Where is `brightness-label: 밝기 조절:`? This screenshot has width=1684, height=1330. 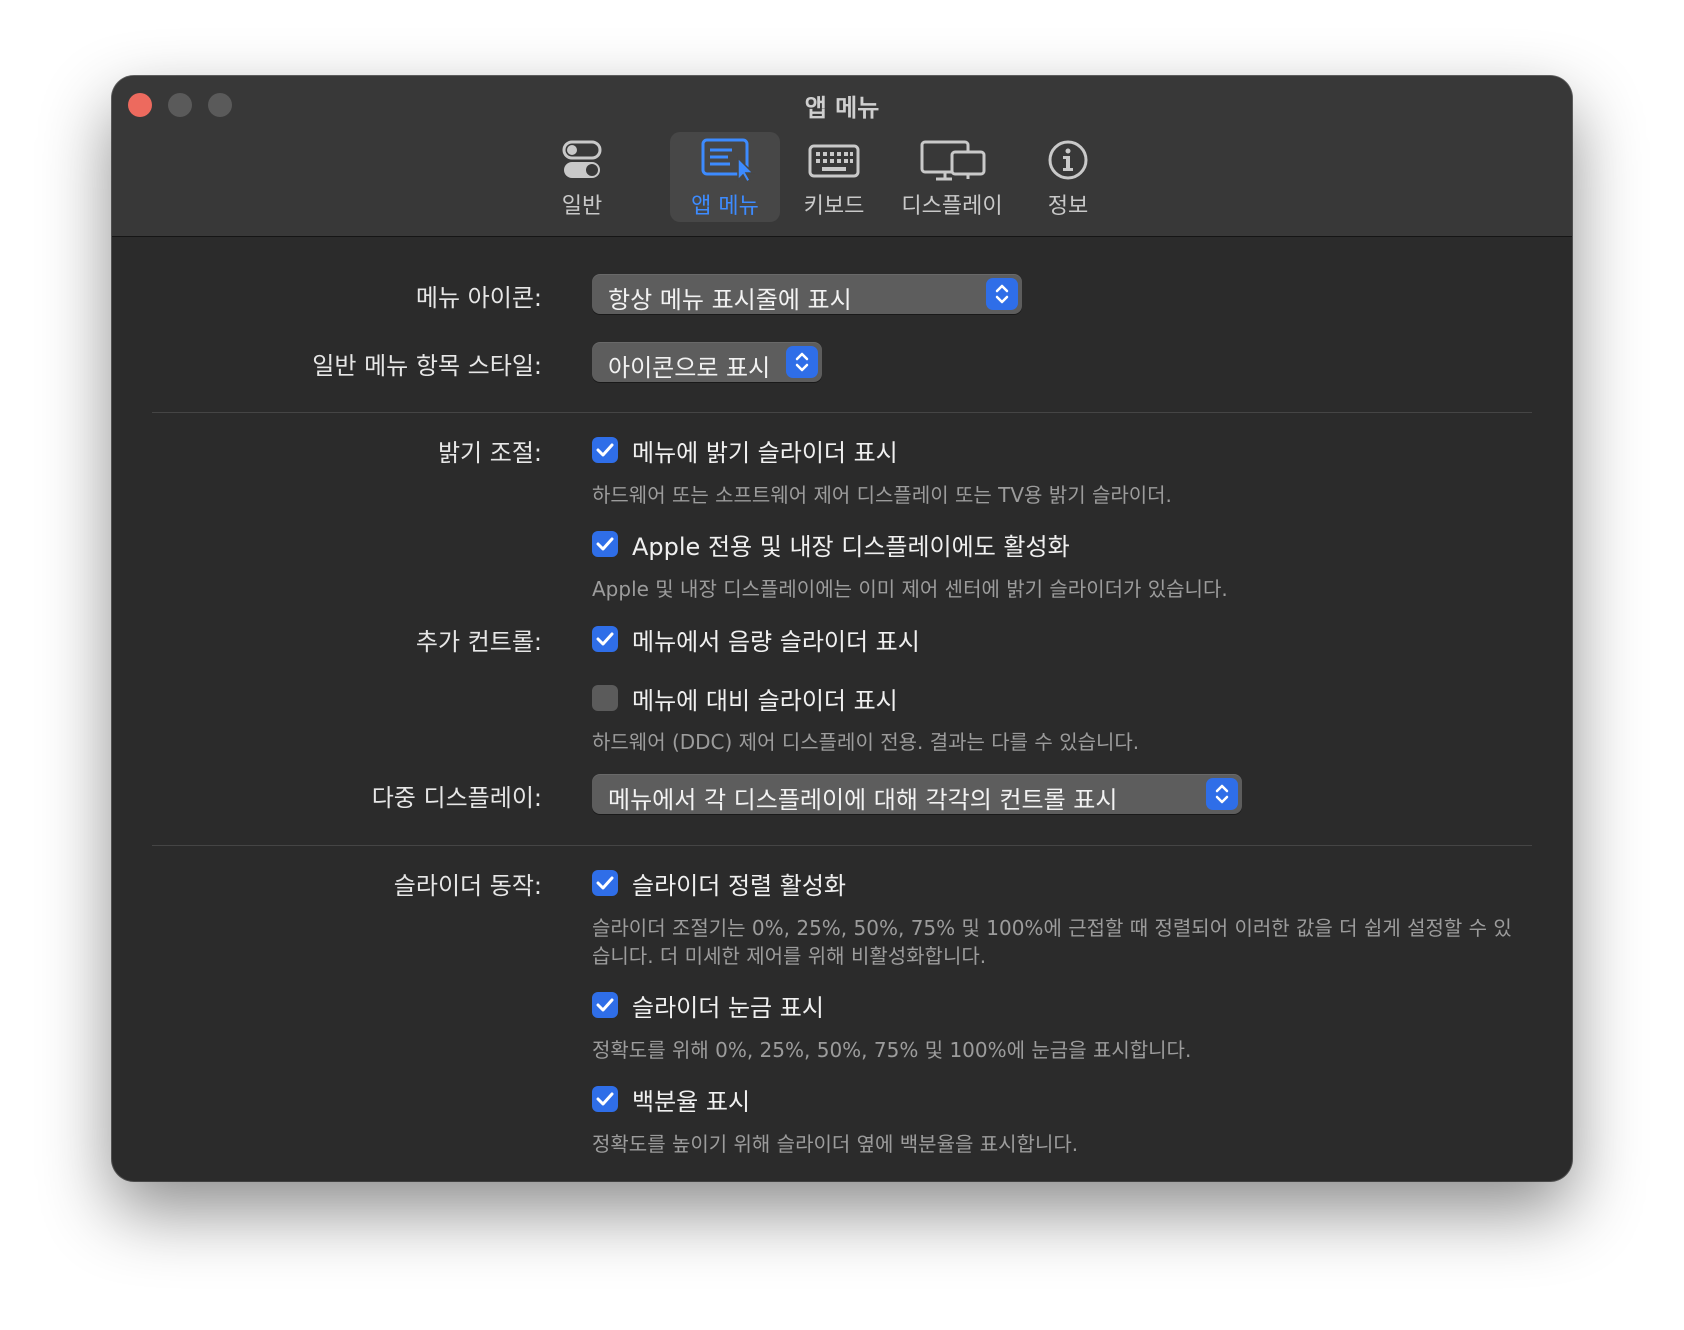 brightness-label: 밝기 조절: is located at coordinates (489, 453).